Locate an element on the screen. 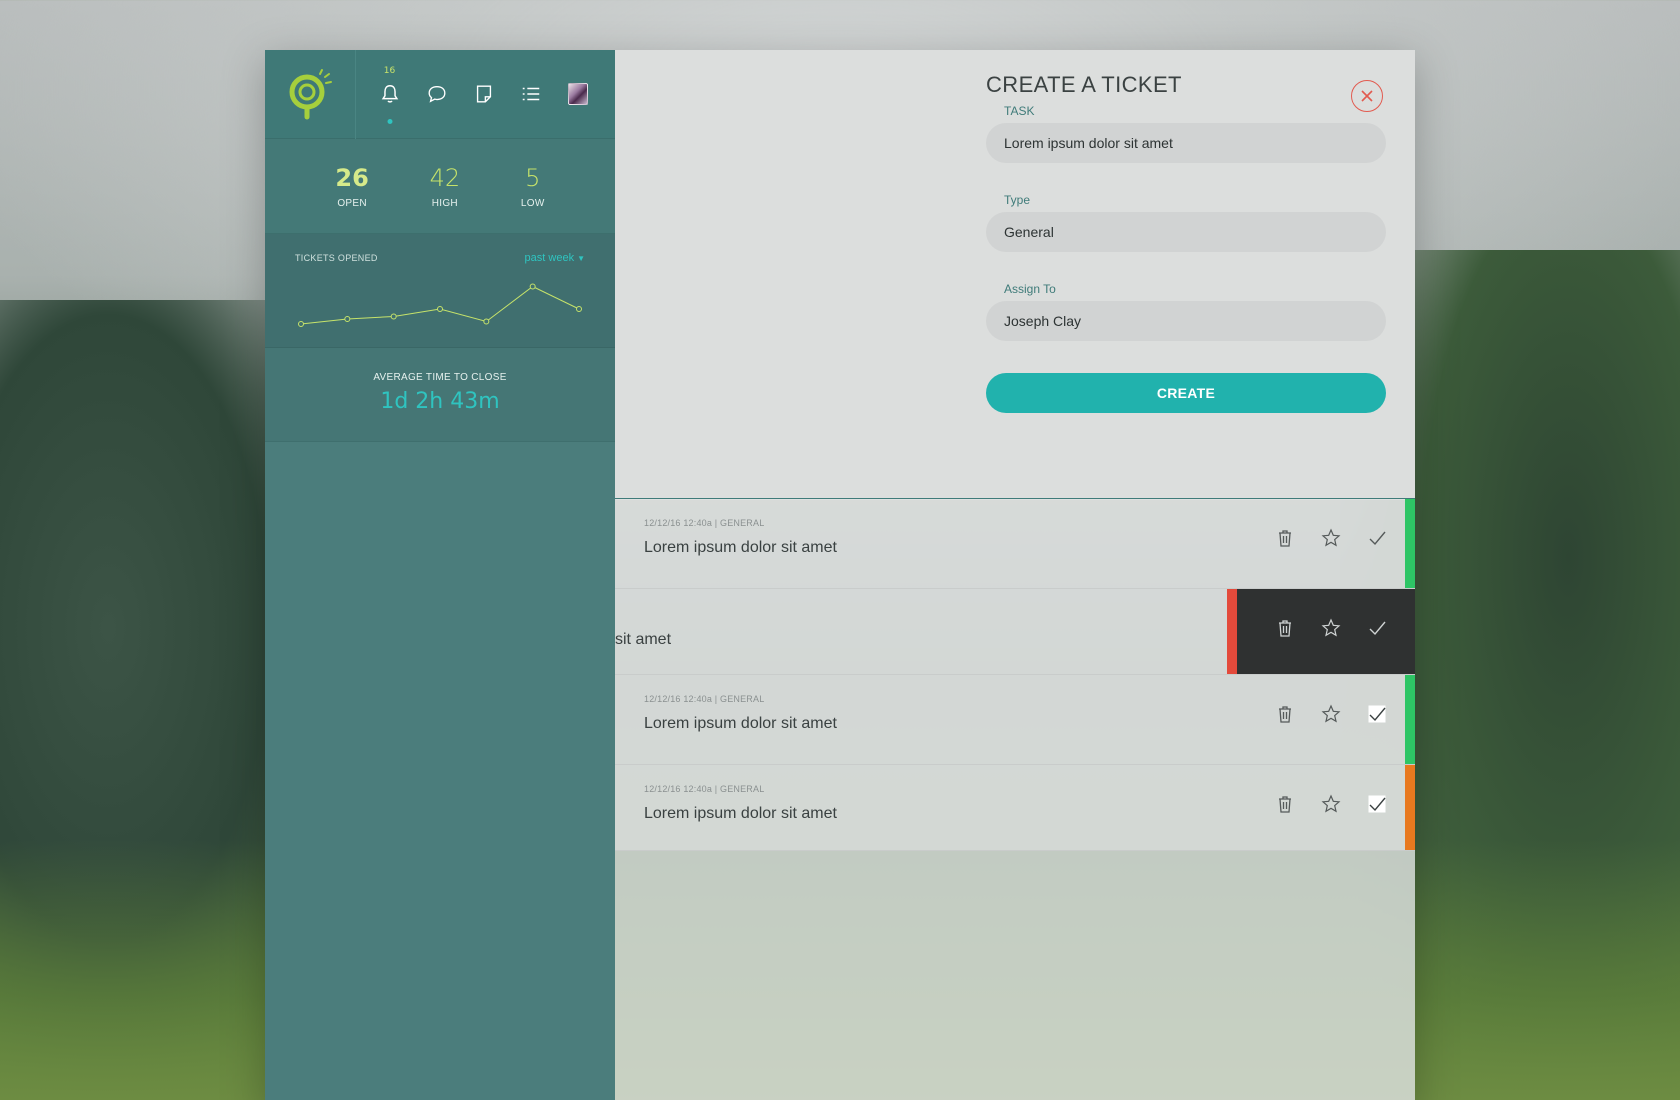 This screenshot has height=1100, width=1680. type-label: Type is located at coordinates (1017, 200).